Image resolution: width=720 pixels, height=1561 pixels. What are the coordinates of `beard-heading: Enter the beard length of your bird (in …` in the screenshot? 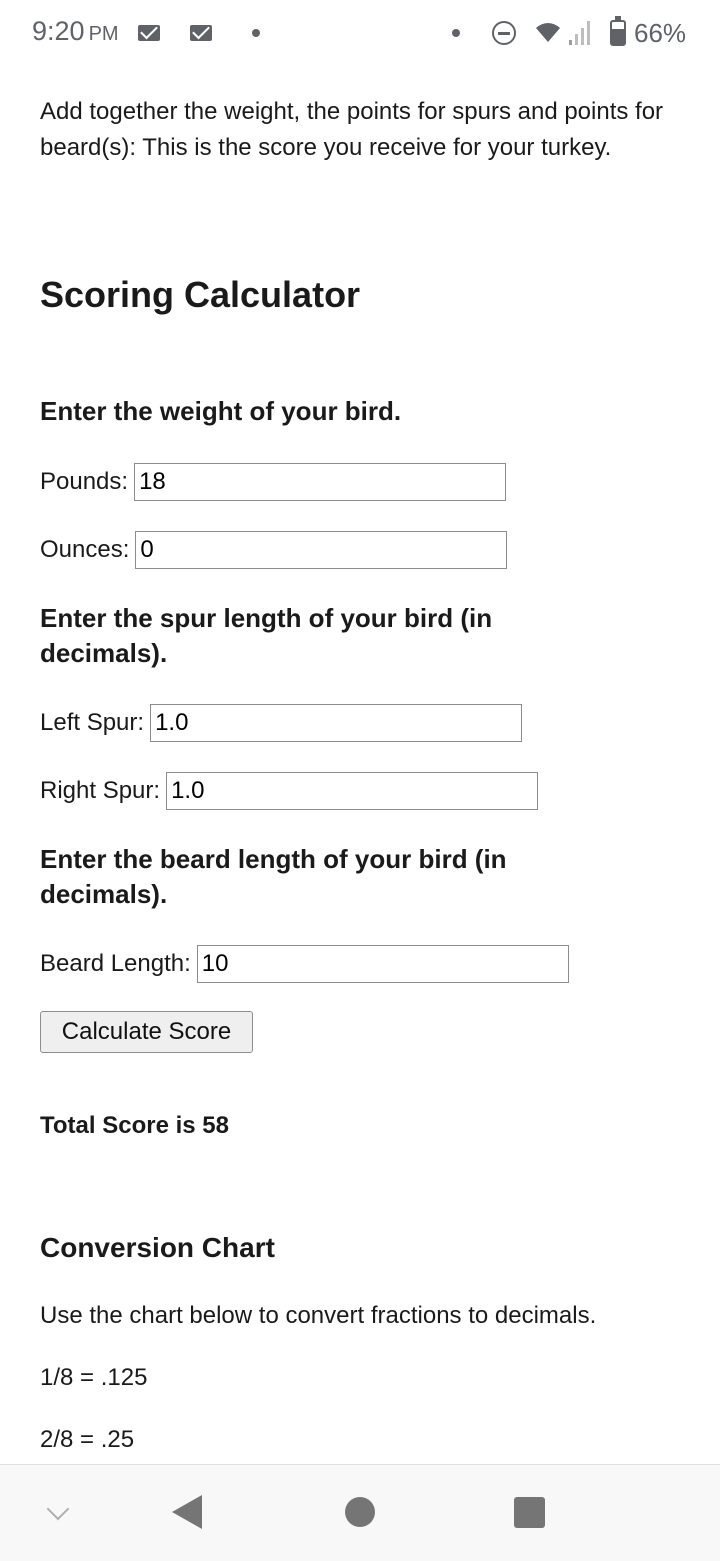 It's located at (273, 876).